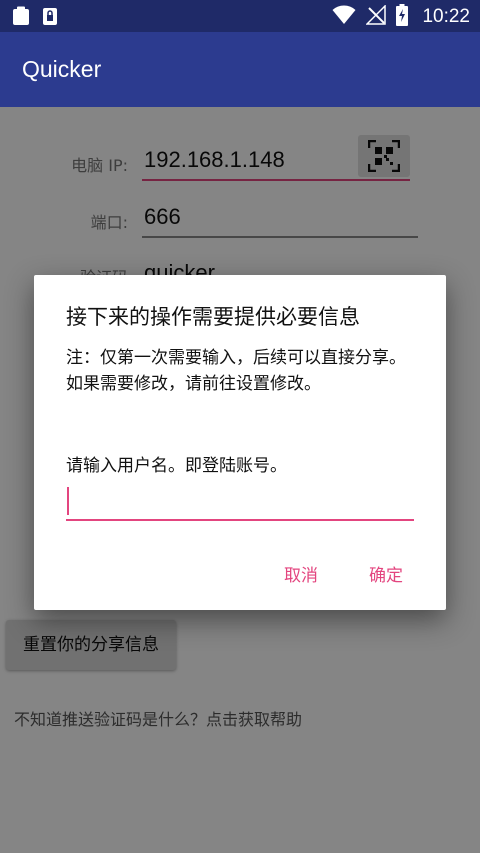 The image size is (480, 853). Describe the element at coordinates (386, 573) in the screenshot. I see `ok-button: 确定` at that location.